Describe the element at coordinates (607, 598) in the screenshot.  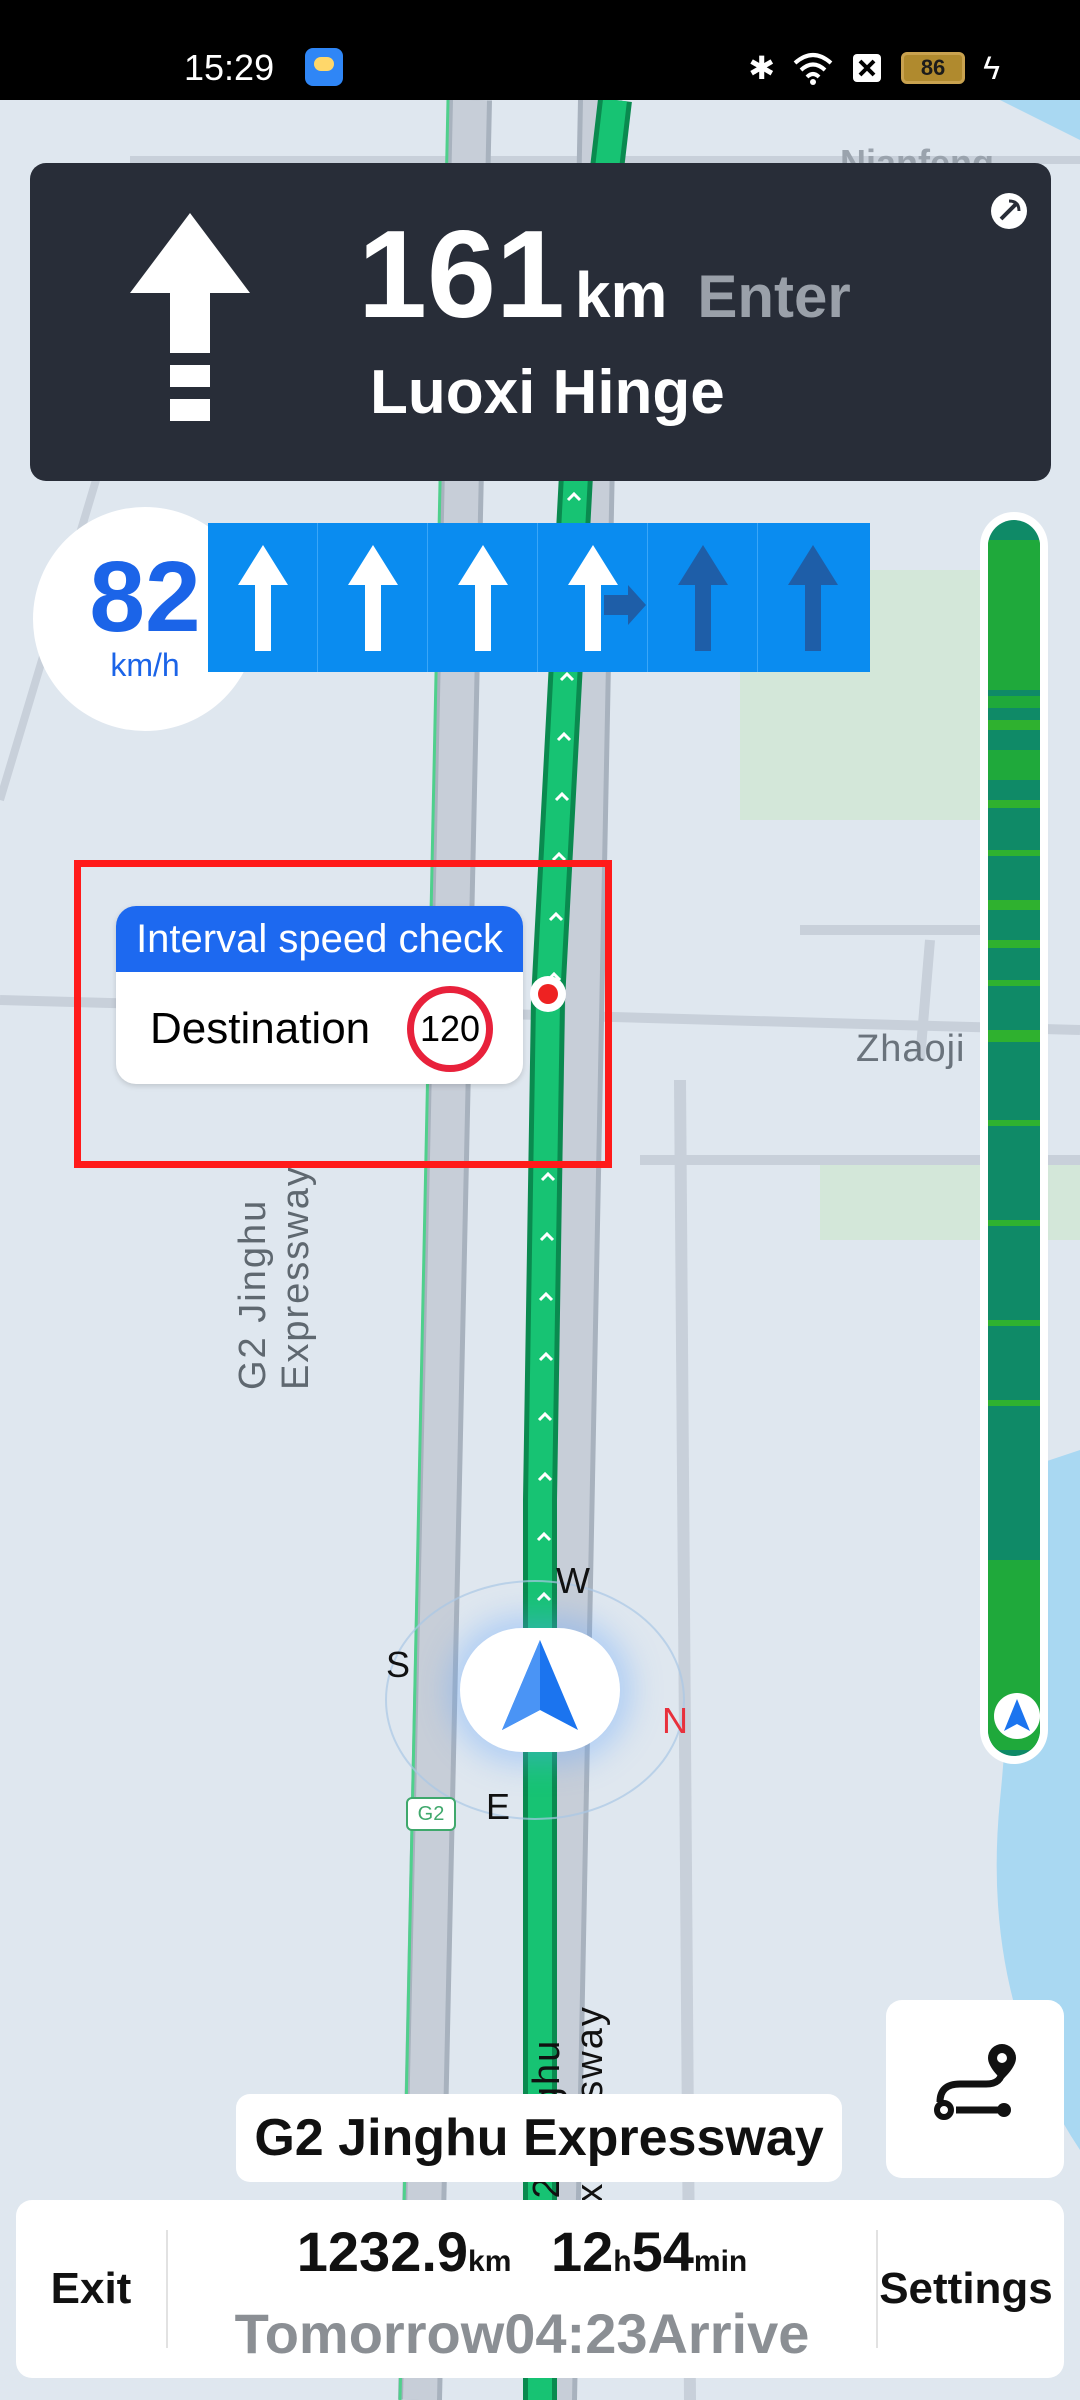
I see `lane-straight-right-icon` at that location.